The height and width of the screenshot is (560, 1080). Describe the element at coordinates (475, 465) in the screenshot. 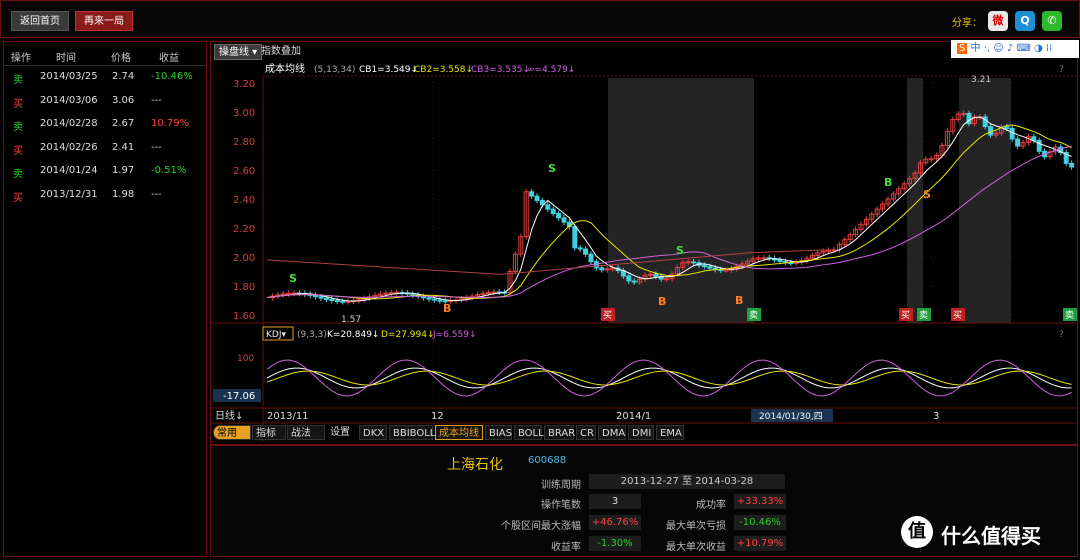

I see `stock-name: 上海石化` at that location.